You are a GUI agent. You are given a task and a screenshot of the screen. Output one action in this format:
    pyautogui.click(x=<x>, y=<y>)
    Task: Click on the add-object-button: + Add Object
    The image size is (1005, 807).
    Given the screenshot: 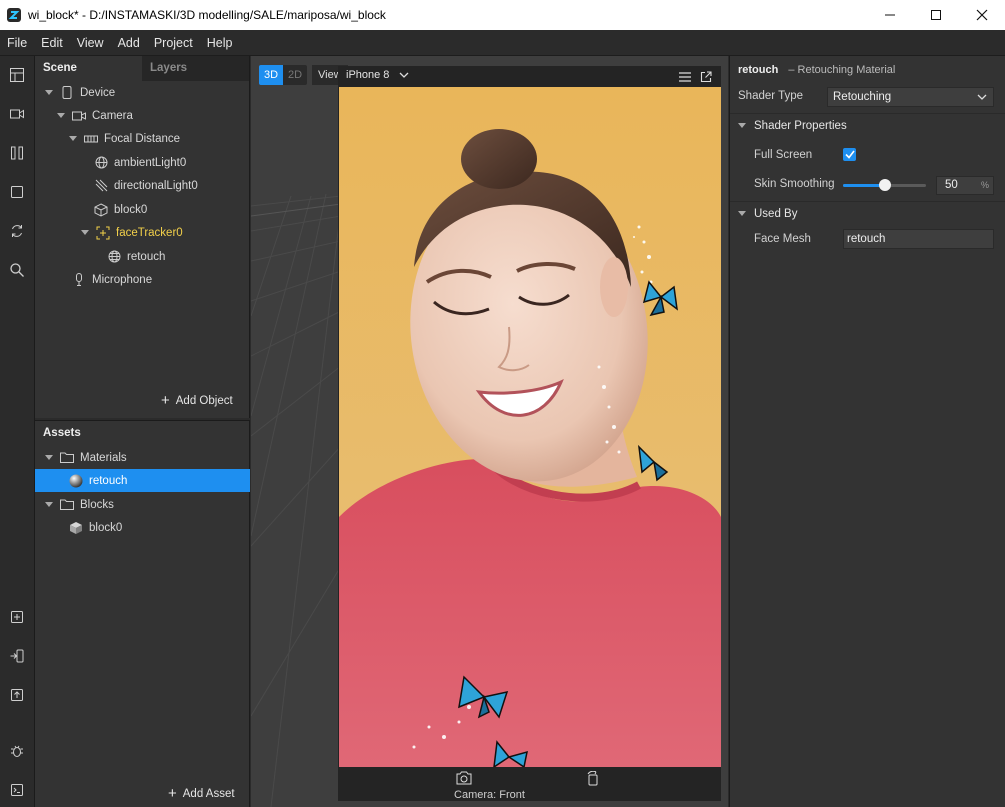 What is the action you would take?
    pyautogui.click(x=197, y=400)
    